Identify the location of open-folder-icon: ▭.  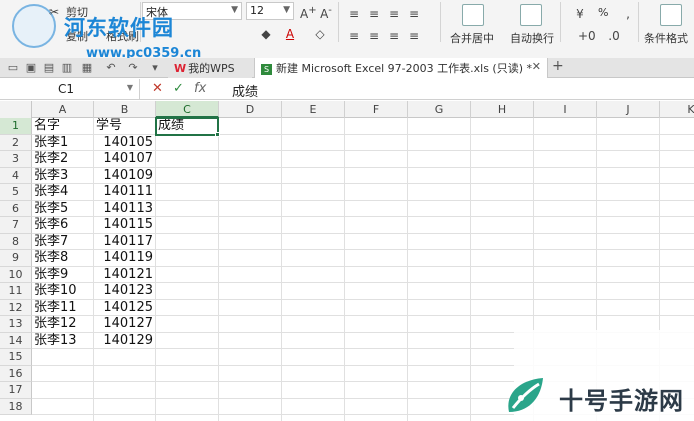
(13, 67).